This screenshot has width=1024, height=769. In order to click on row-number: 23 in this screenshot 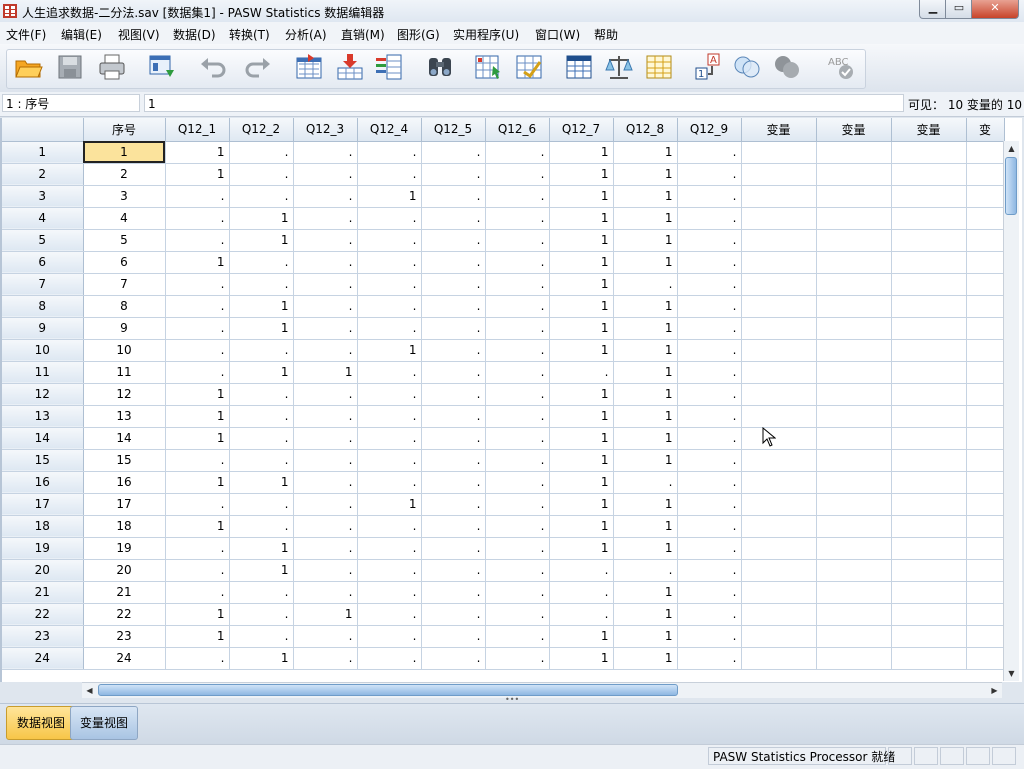, I will do `click(43, 636)`.